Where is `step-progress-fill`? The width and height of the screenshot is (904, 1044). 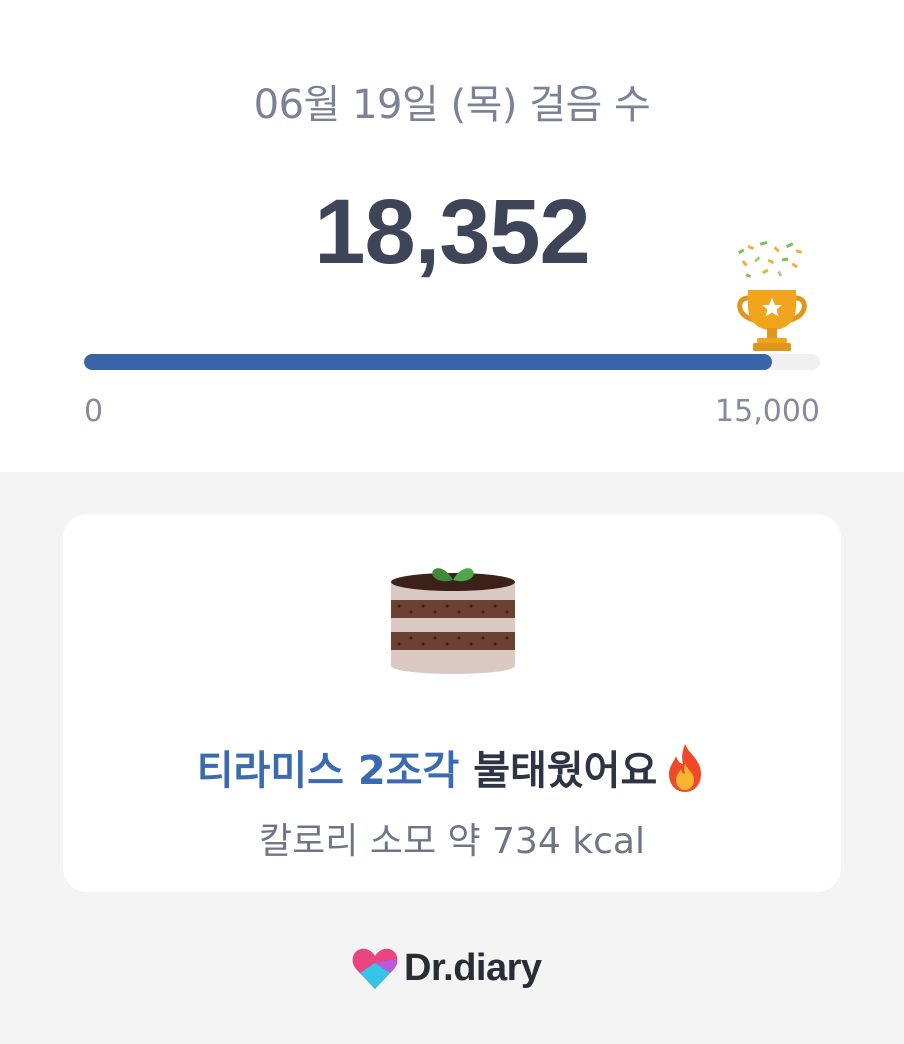
step-progress-fill is located at coordinates (428, 362).